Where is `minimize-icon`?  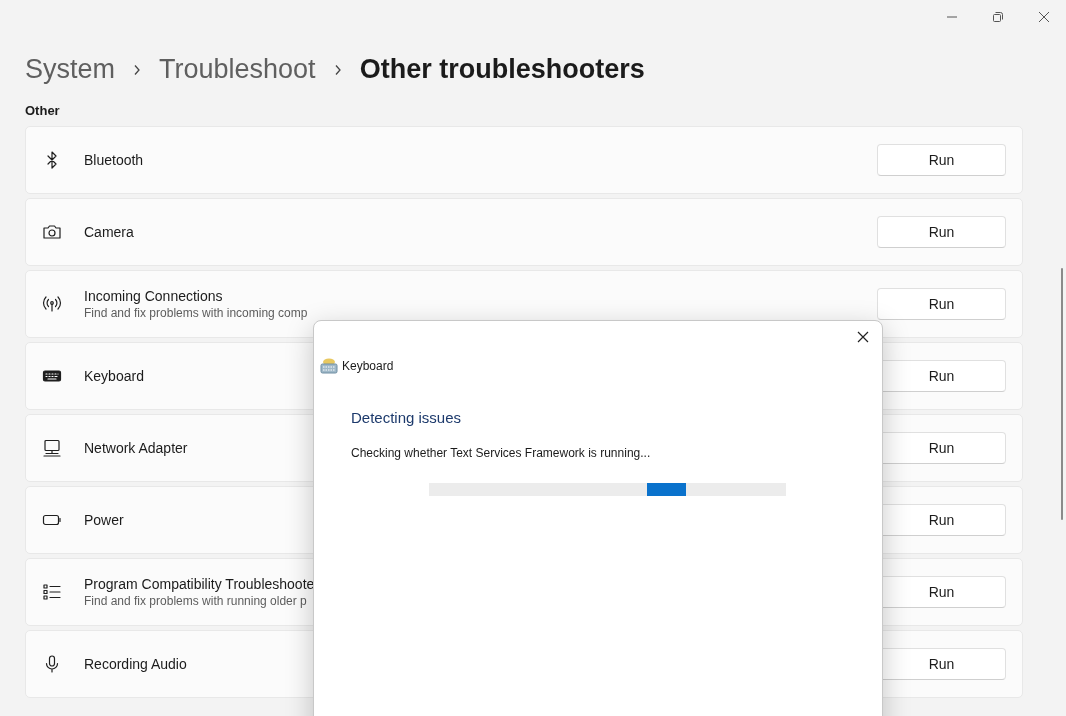 minimize-icon is located at coordinates (952, 17).